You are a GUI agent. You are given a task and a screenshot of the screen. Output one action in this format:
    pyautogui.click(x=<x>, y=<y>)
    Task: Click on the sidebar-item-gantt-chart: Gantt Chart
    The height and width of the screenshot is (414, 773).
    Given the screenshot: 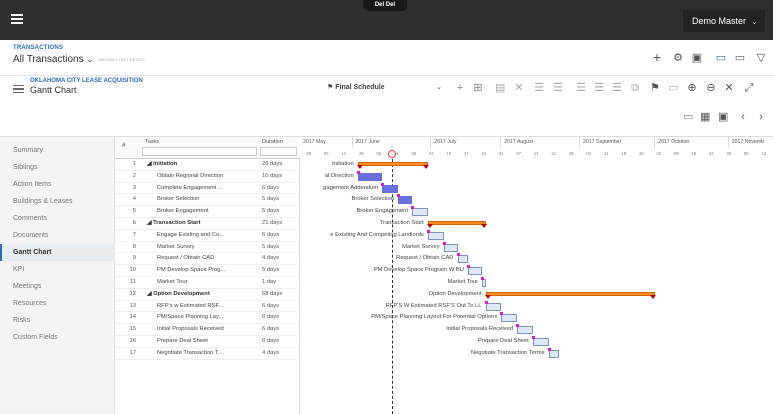 What is the action you would take?
    pyautogui.click(x=57, y=252)
    